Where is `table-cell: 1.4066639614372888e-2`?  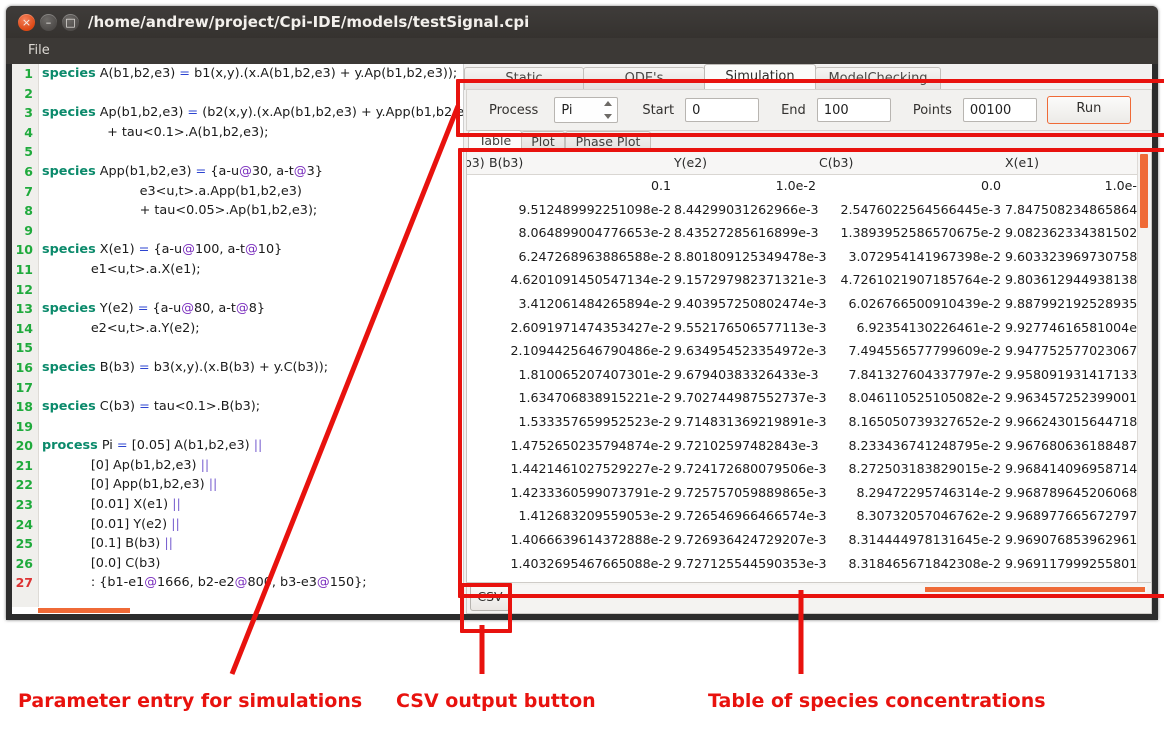
table-cell: 1.4066639614372888e-2 is located at coordinates (590, 539).